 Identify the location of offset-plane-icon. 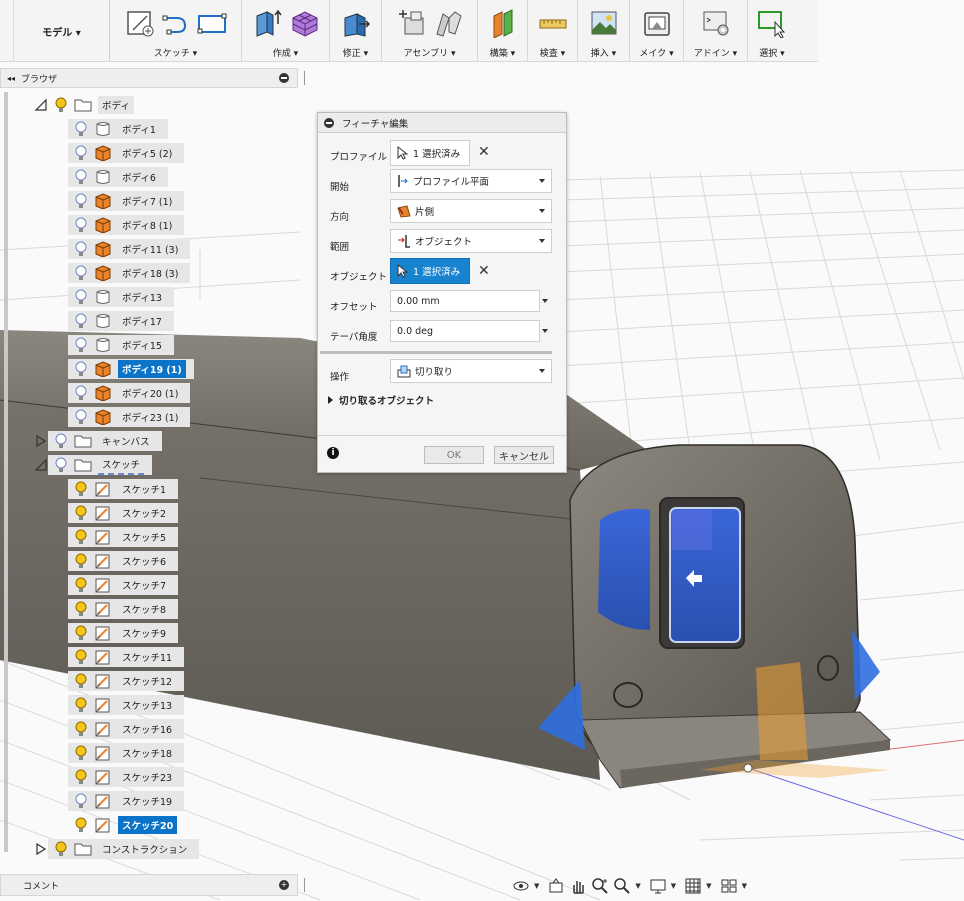
(503, 23).